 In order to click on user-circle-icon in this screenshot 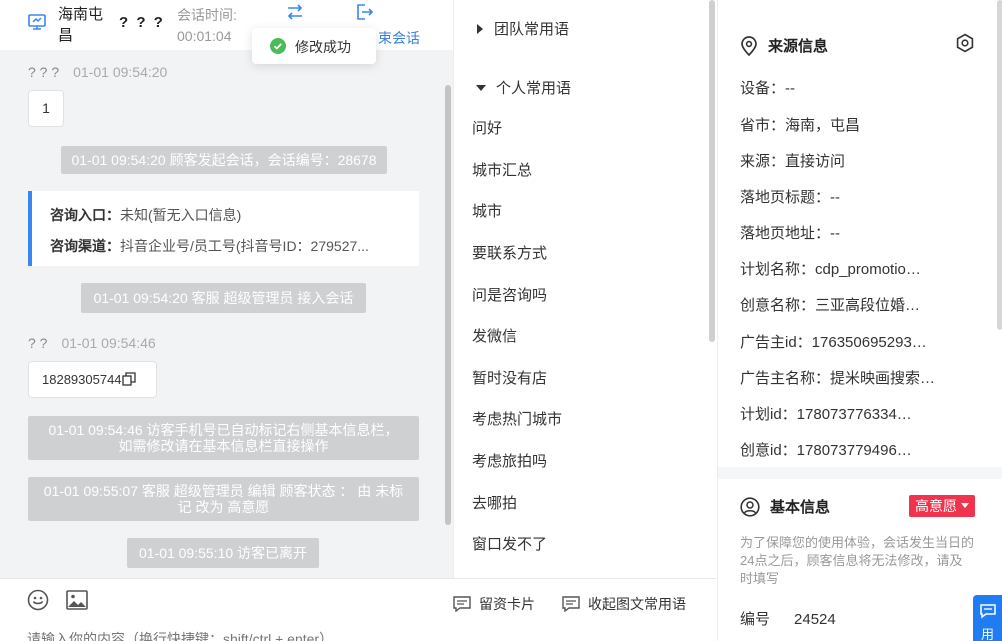, I will do `click(750, 506)`.